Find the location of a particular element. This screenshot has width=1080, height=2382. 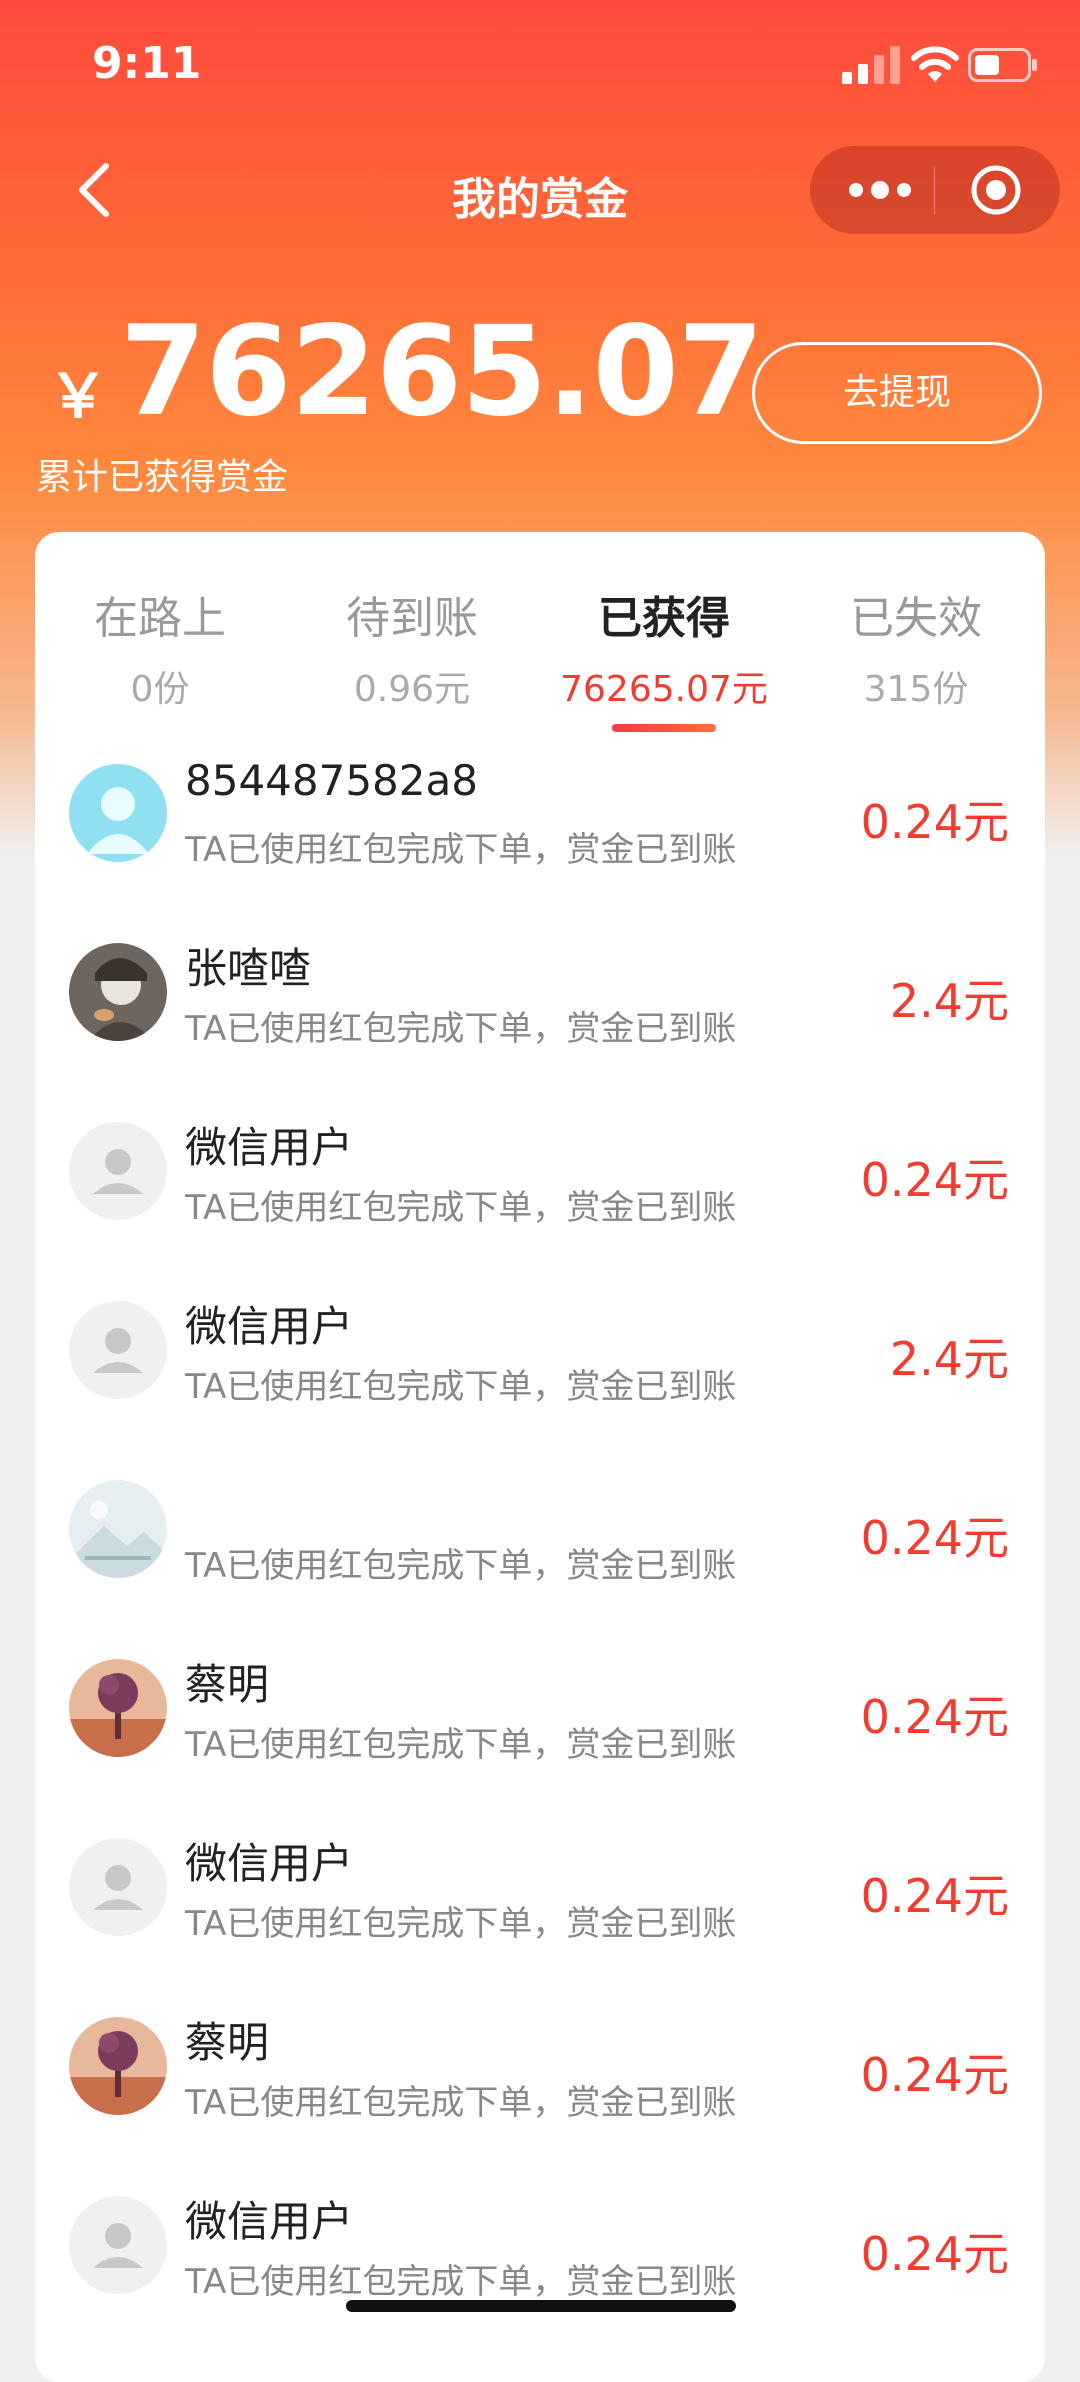

tab-count: 0份 is located at coordinates (160, 689).